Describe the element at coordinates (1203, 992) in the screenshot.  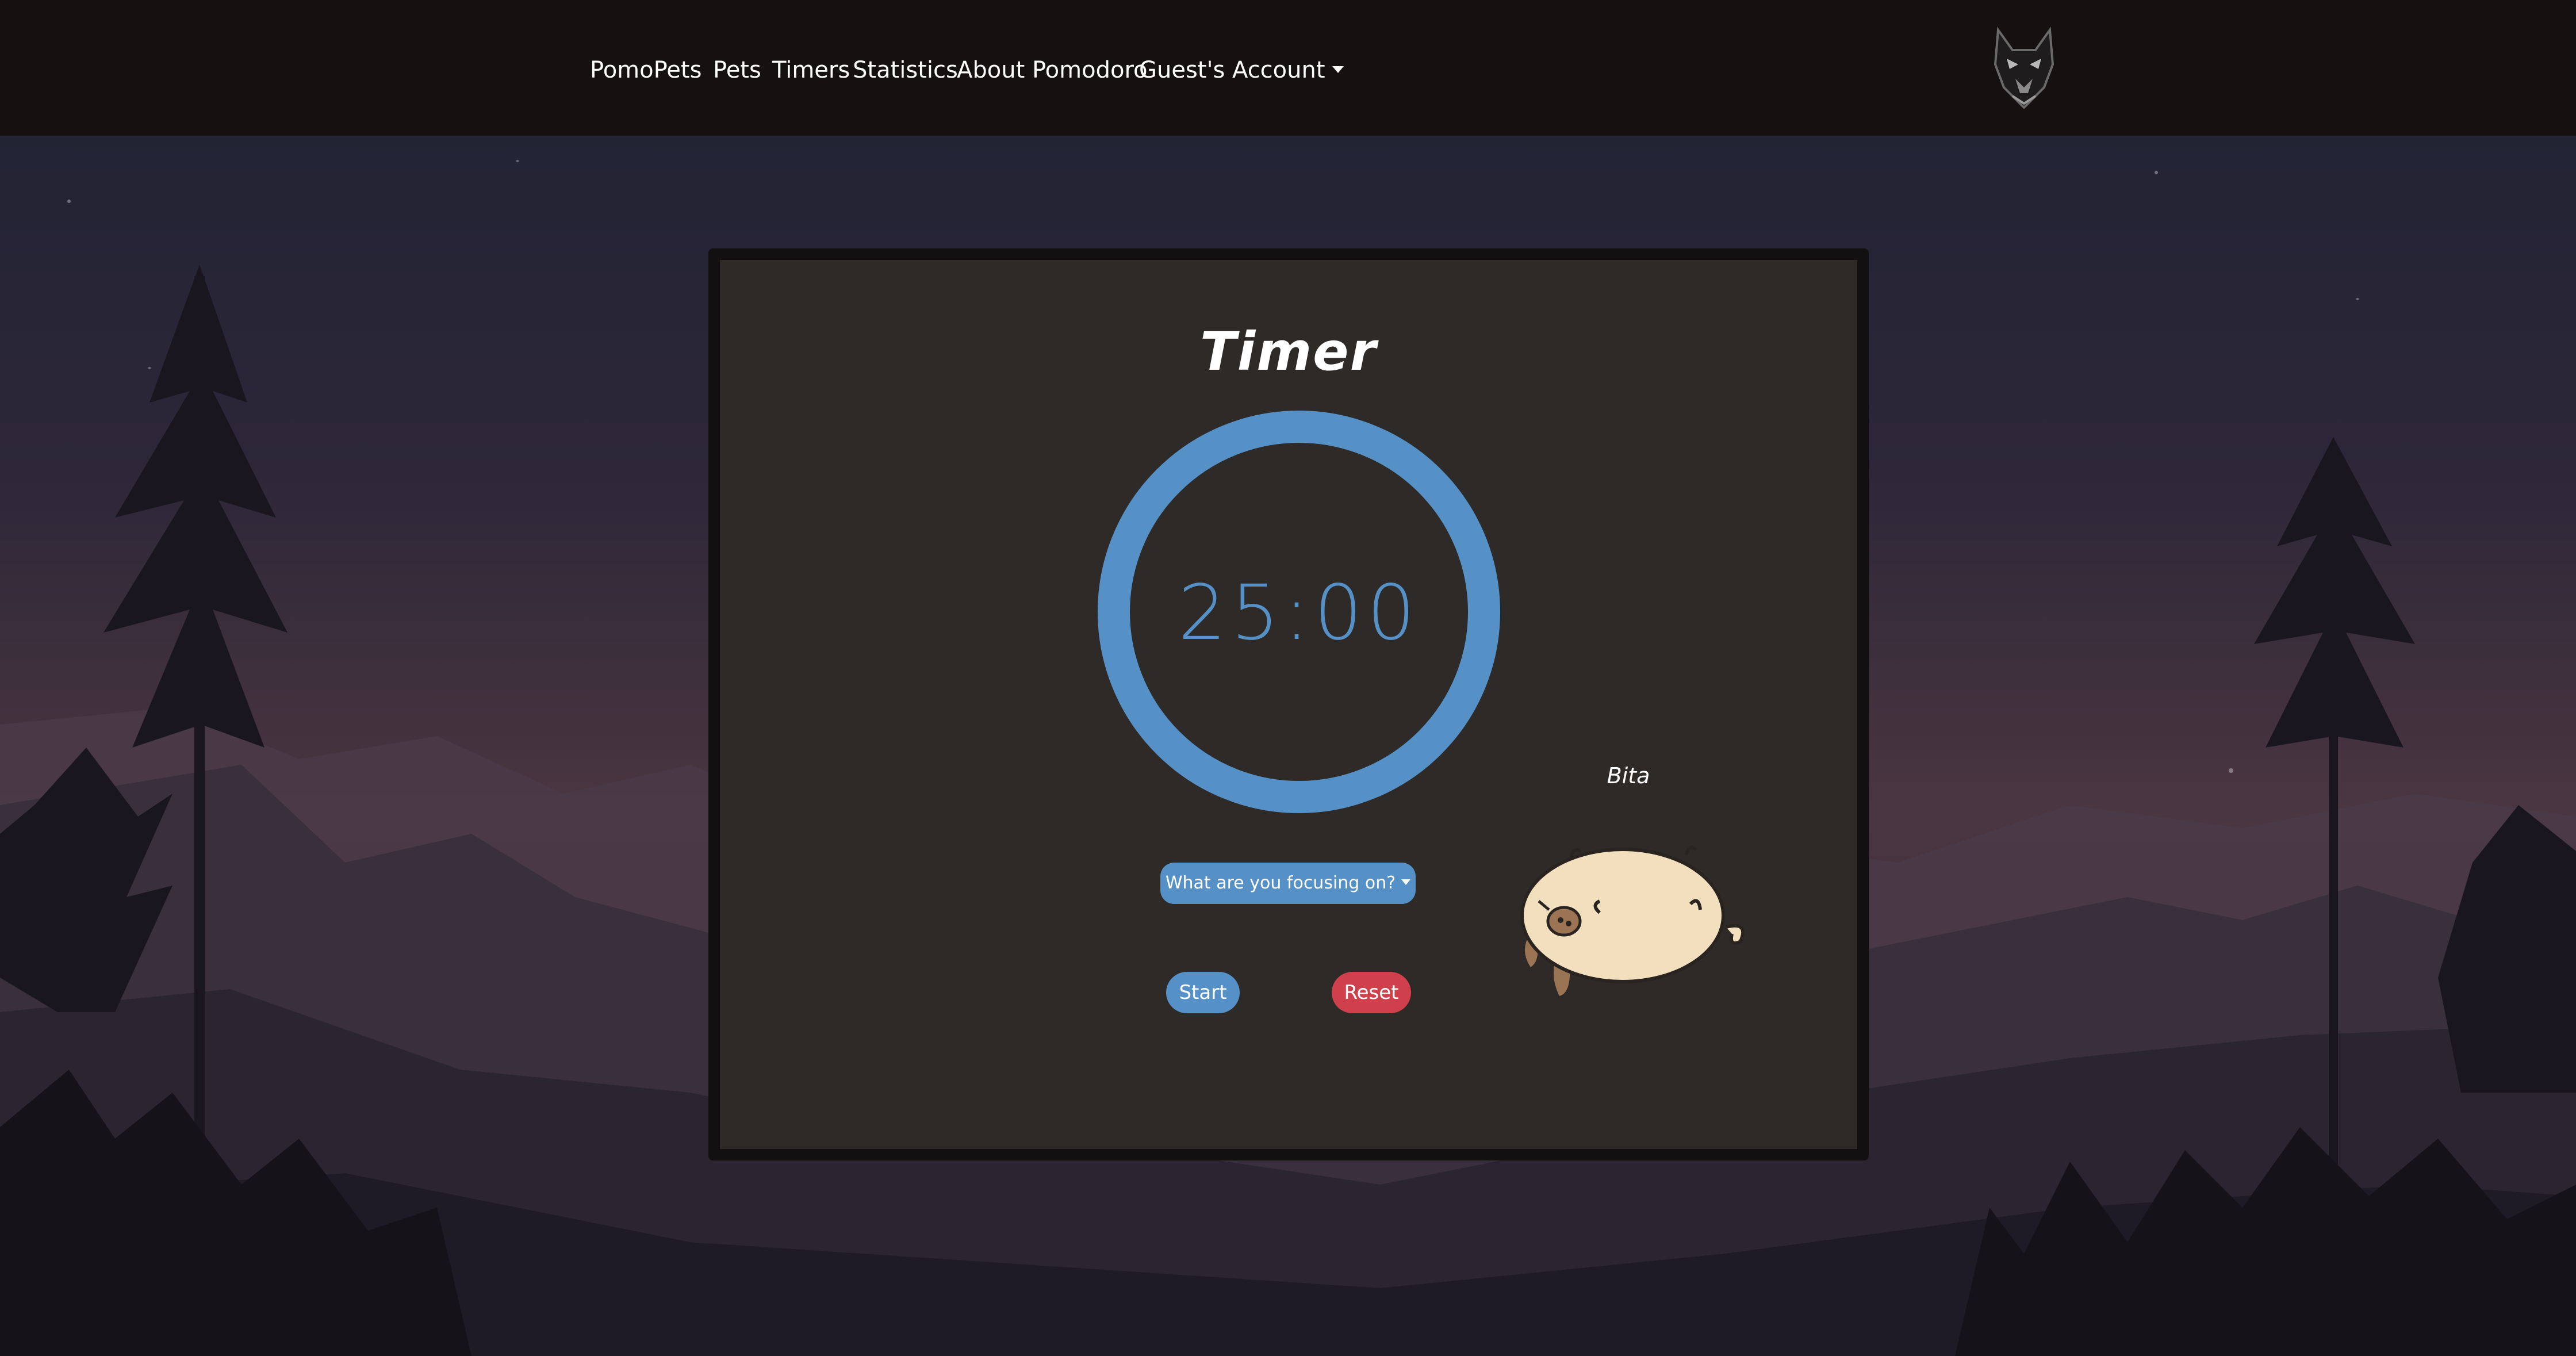
I see `start-button: Start` at that location.